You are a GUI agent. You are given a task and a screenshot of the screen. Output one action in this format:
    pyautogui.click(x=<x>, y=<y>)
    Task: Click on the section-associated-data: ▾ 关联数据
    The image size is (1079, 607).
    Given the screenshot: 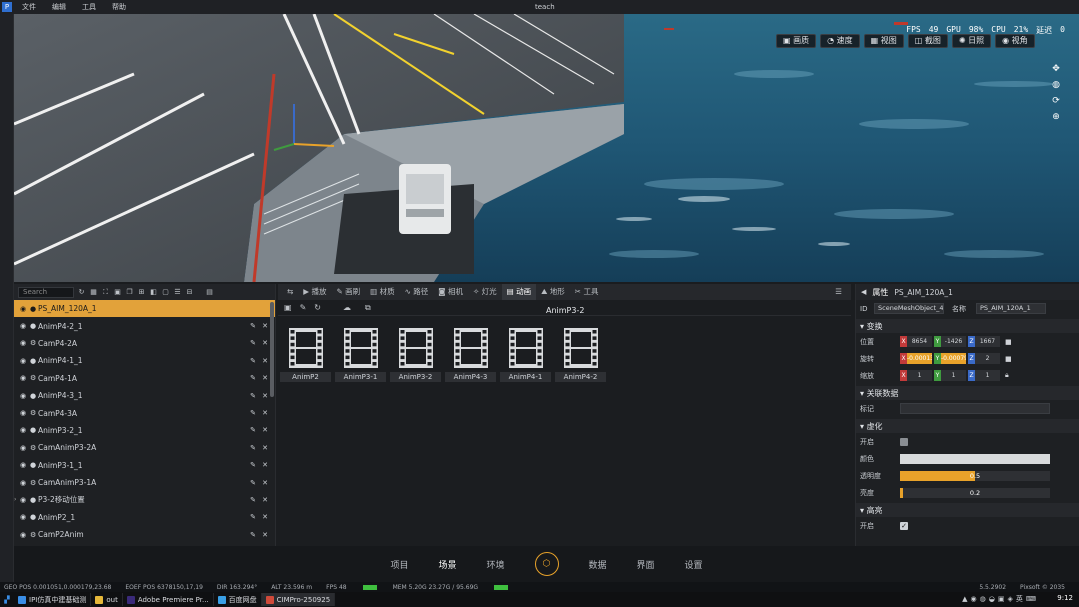 What is the action you would take?
    pyautogui.click(x=967, y=393)
    